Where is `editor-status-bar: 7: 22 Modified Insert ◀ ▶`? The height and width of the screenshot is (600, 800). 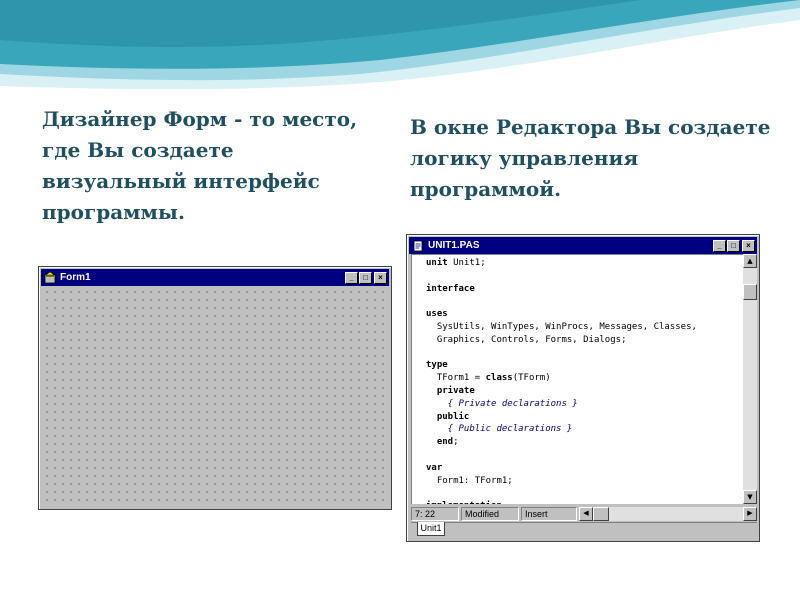 editor-status-bar: 7: 22 Modified Insert ◀ ▶ is located at coordinates (584, 513).